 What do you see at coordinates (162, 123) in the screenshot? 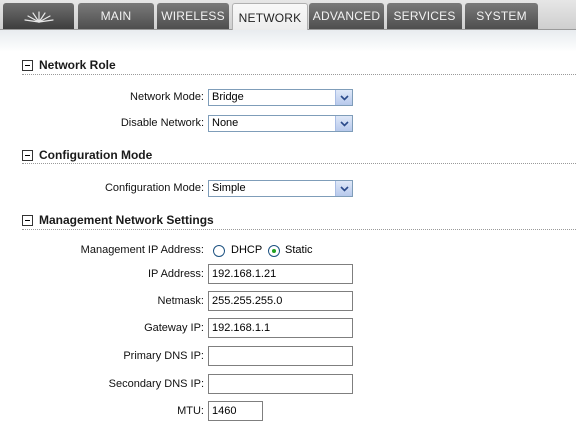
I see `disable-network-label: Disable Network:` at bounding box center [162, 123].